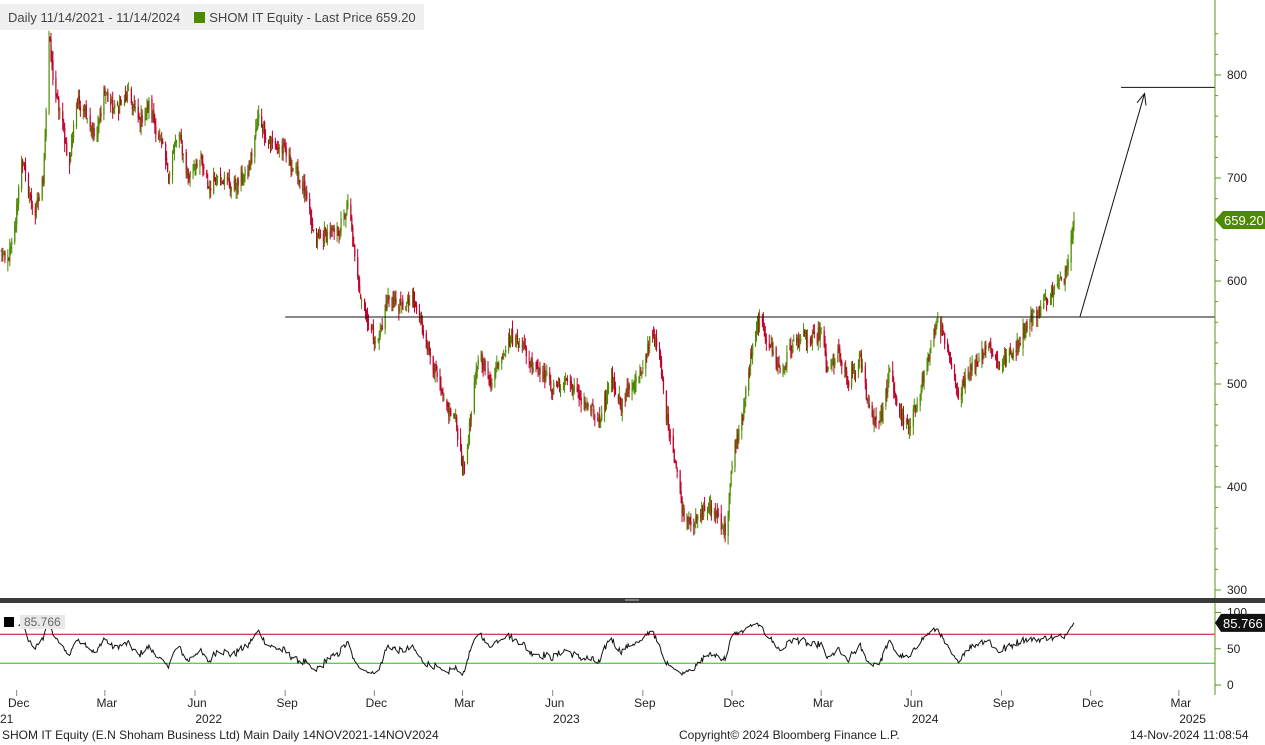 Image resolution: width=1265 pixels, height=745 pixels. Describe the element at coordinates (1243, 623) in the screenshot. I see `rsi-last-label: 85.766` at that location.